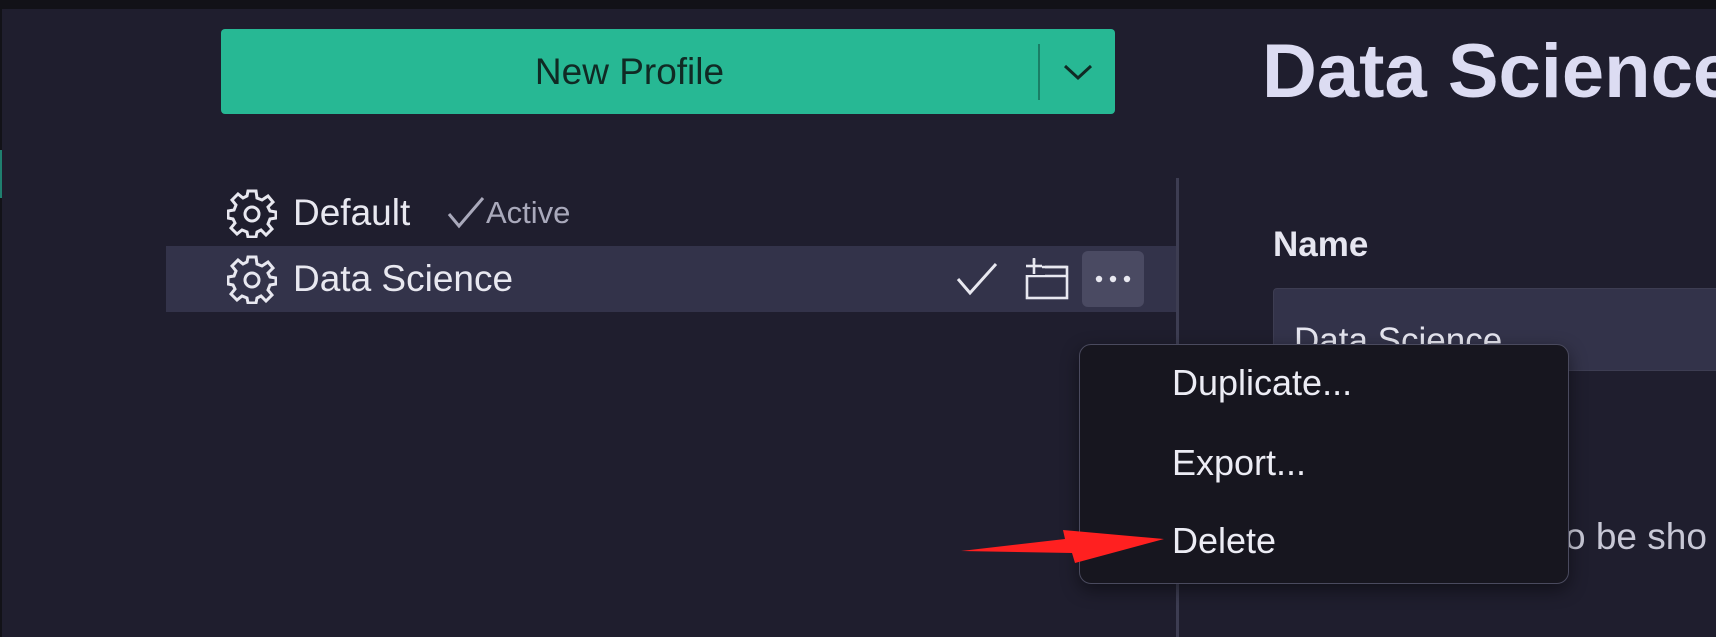 Image resolution: width=1716 pixels, height=637 pixels. I want to click on more-options-icon, so click(1113, 279).